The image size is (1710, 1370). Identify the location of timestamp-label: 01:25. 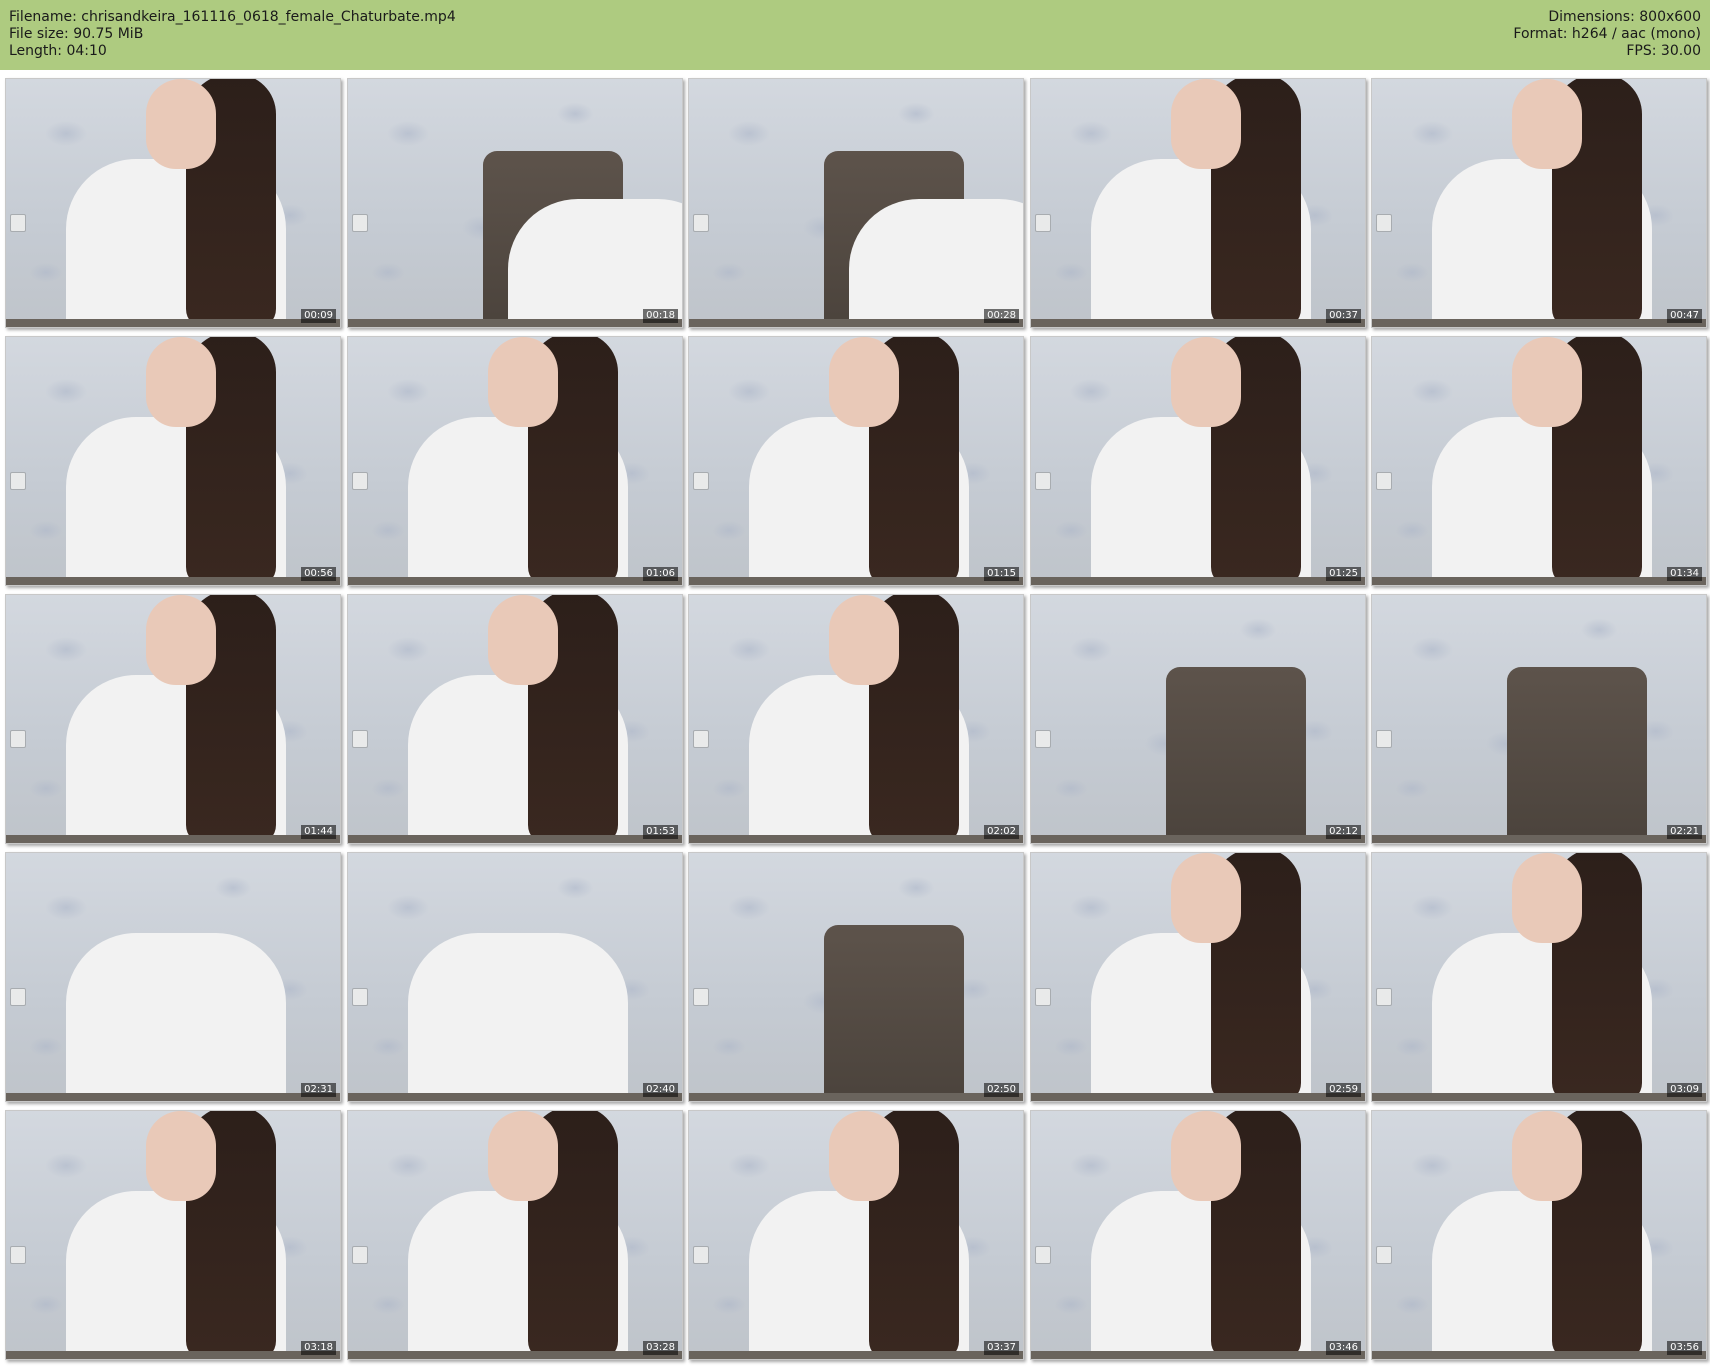
(1343, 574).